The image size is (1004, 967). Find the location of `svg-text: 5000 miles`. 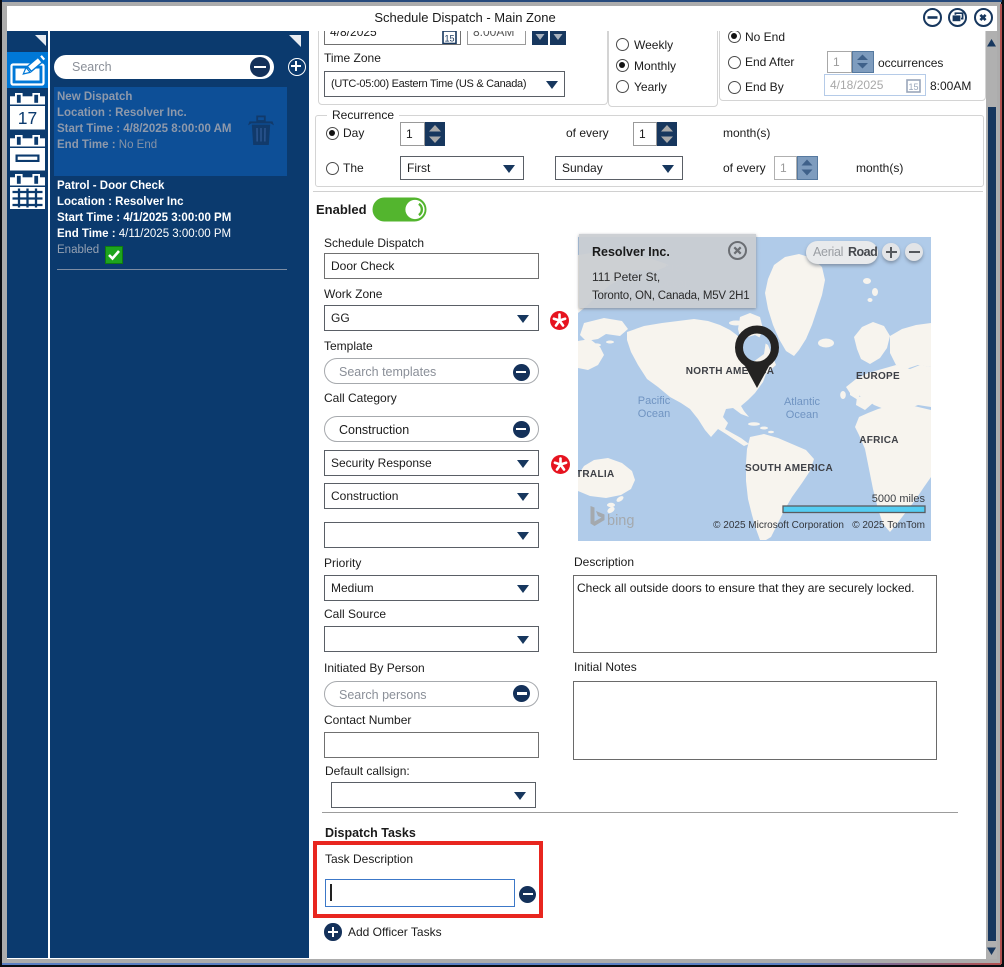

svg-text: 5000 miles is located at coordinates (899, 499).